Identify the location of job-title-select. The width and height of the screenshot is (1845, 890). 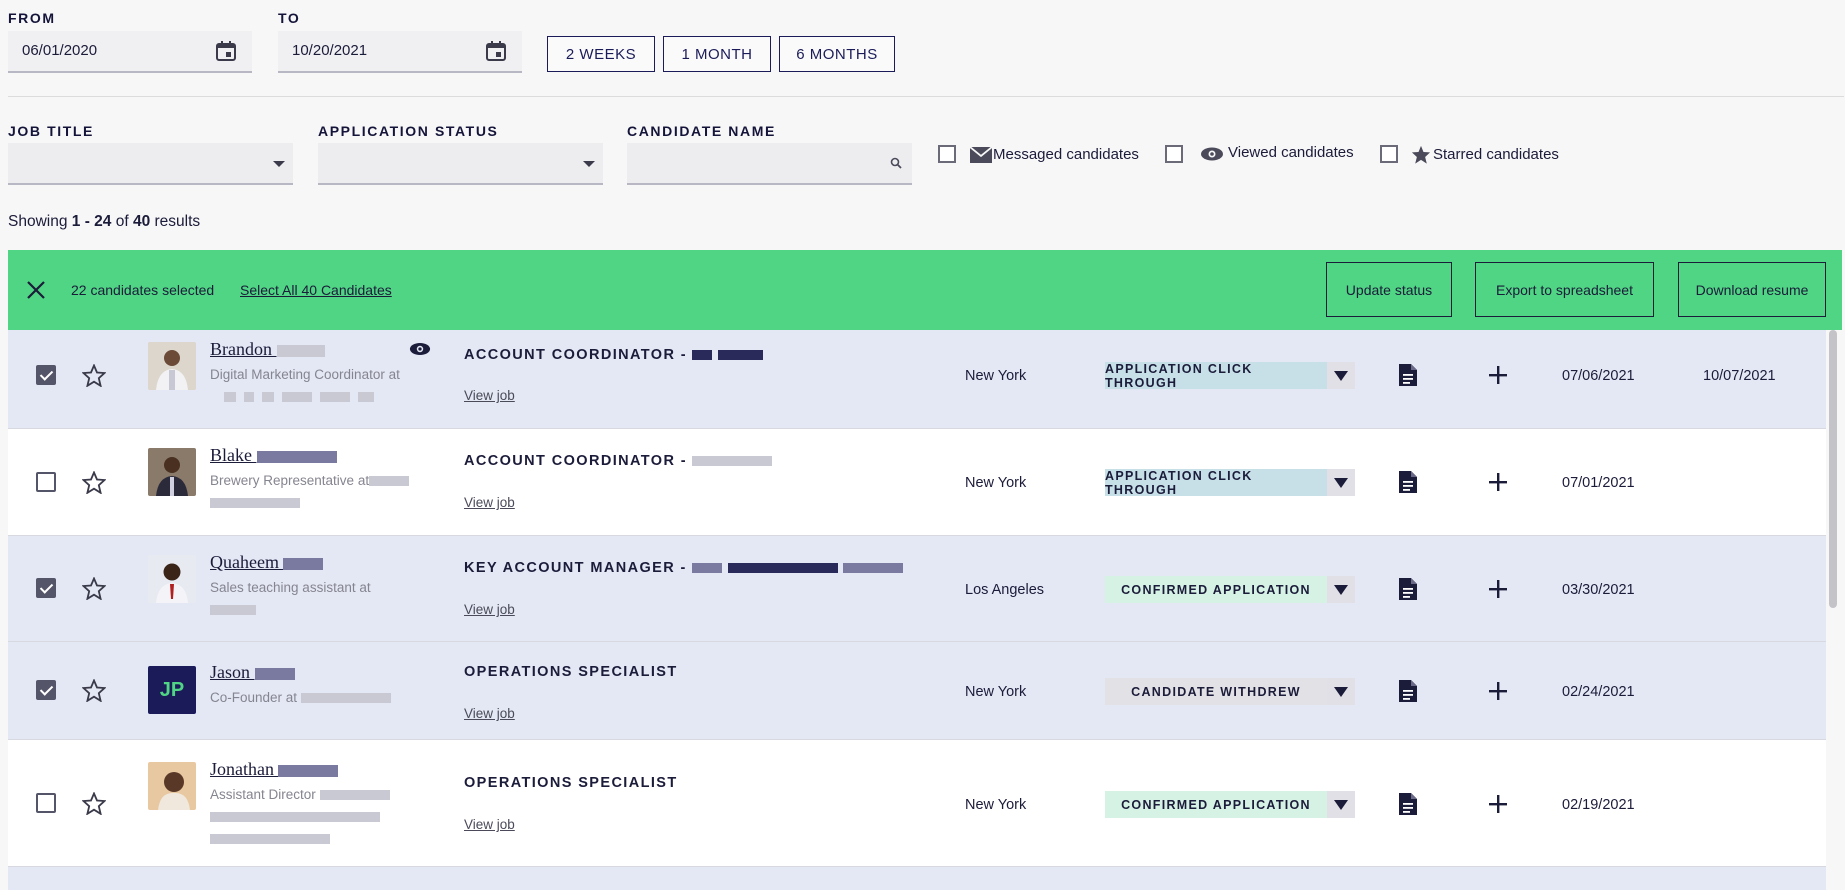
(150, 164).